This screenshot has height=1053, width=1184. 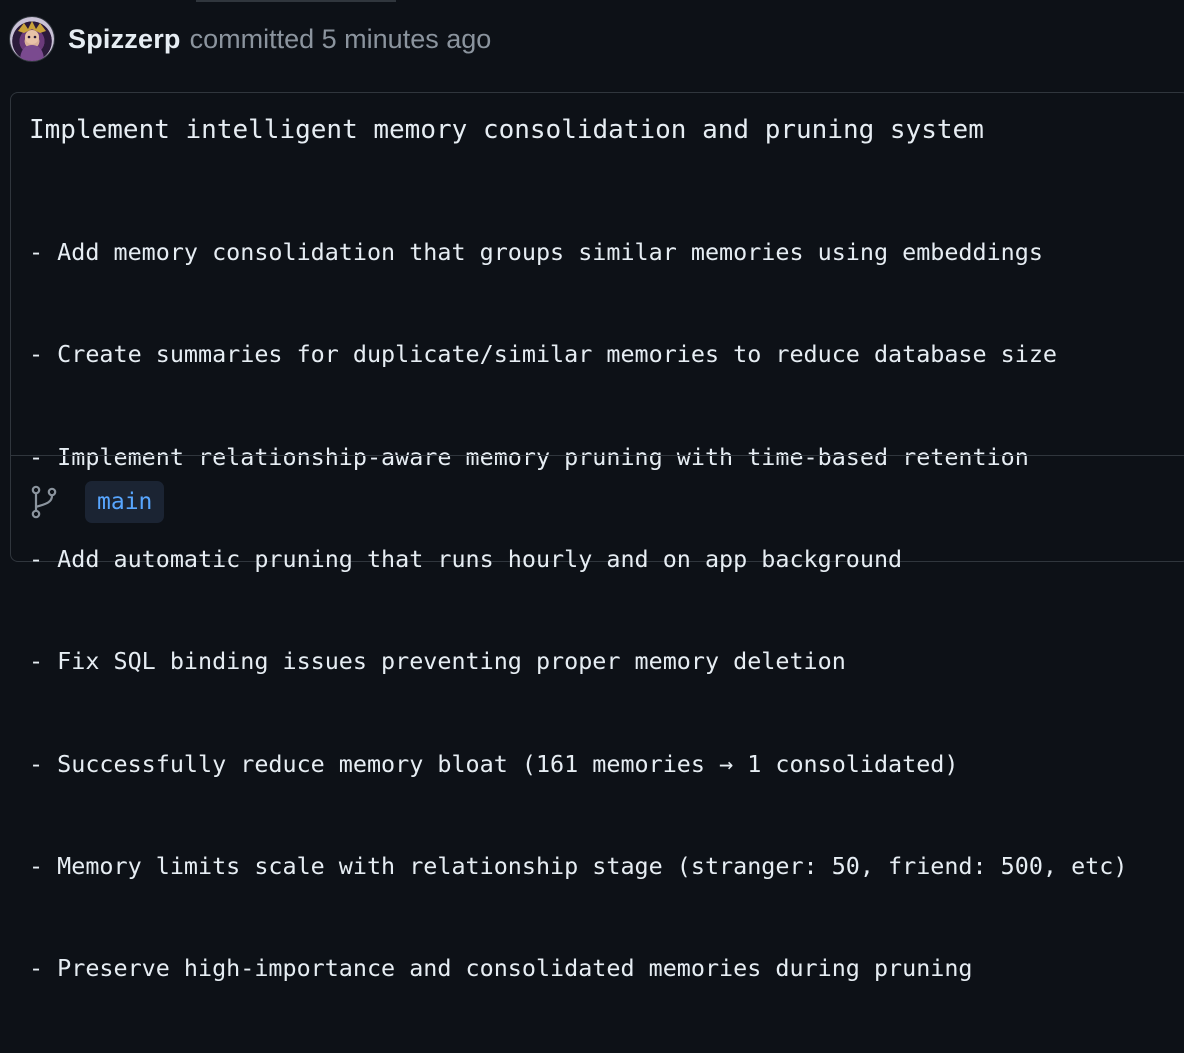 I want to click on commit-header: Spizzerp committed 5 minutes ago, so click(x=250, y=39).